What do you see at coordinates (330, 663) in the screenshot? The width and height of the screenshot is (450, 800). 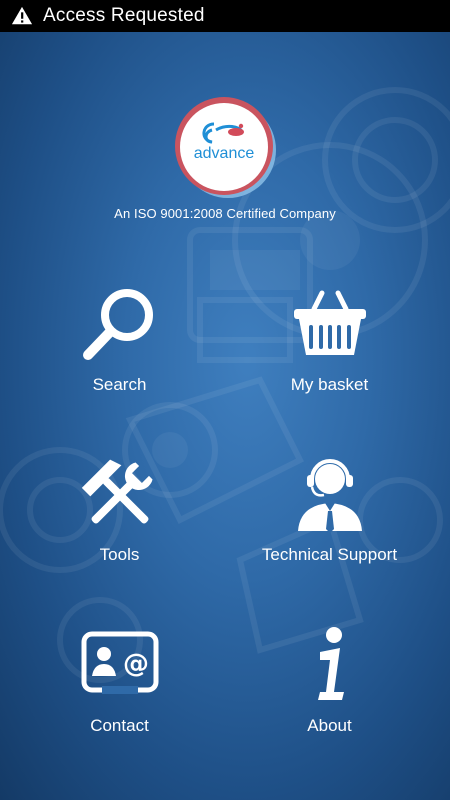 I see `info-icon` at bounding box center [330, 663].